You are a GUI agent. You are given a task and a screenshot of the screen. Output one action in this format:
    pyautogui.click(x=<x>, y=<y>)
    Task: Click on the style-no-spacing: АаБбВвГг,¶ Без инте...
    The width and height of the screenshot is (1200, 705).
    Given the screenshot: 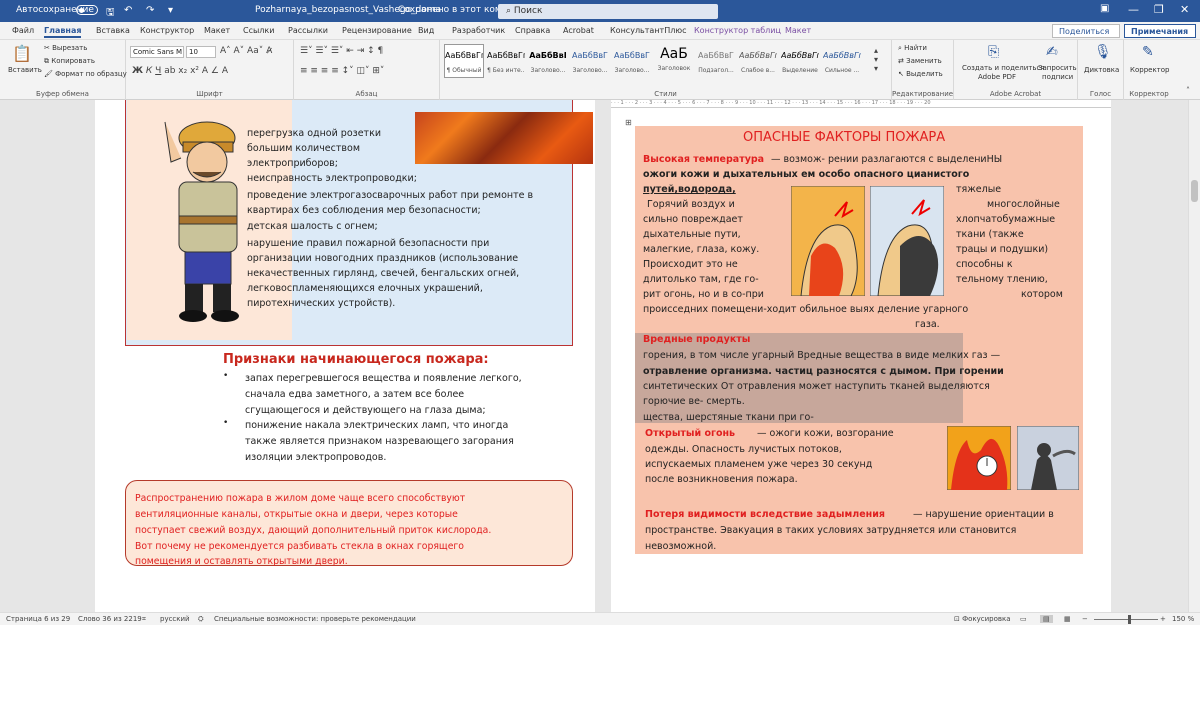 What is the action you would take?
    pyautogui.click(x=506, y=61)
    